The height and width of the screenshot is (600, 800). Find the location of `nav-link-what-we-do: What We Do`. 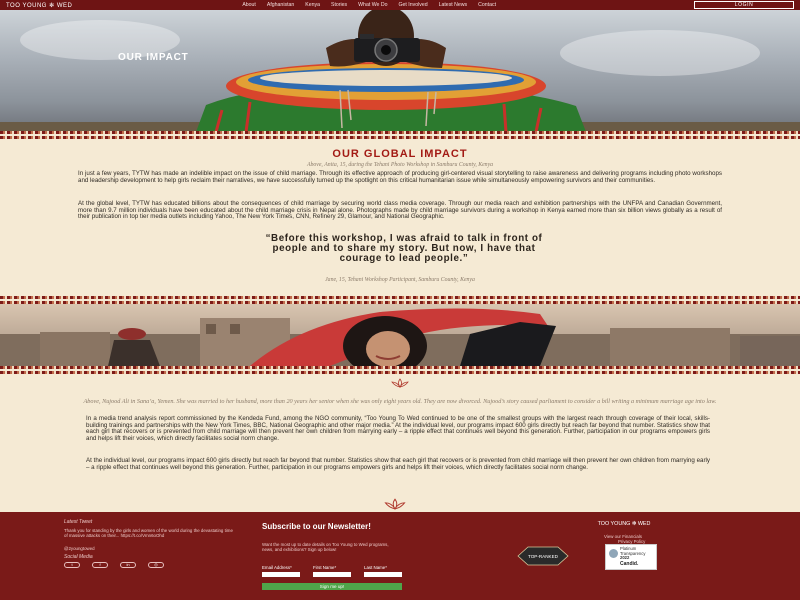

nav-link-what-we-do: What We Do is located at coordinates (372, 5).